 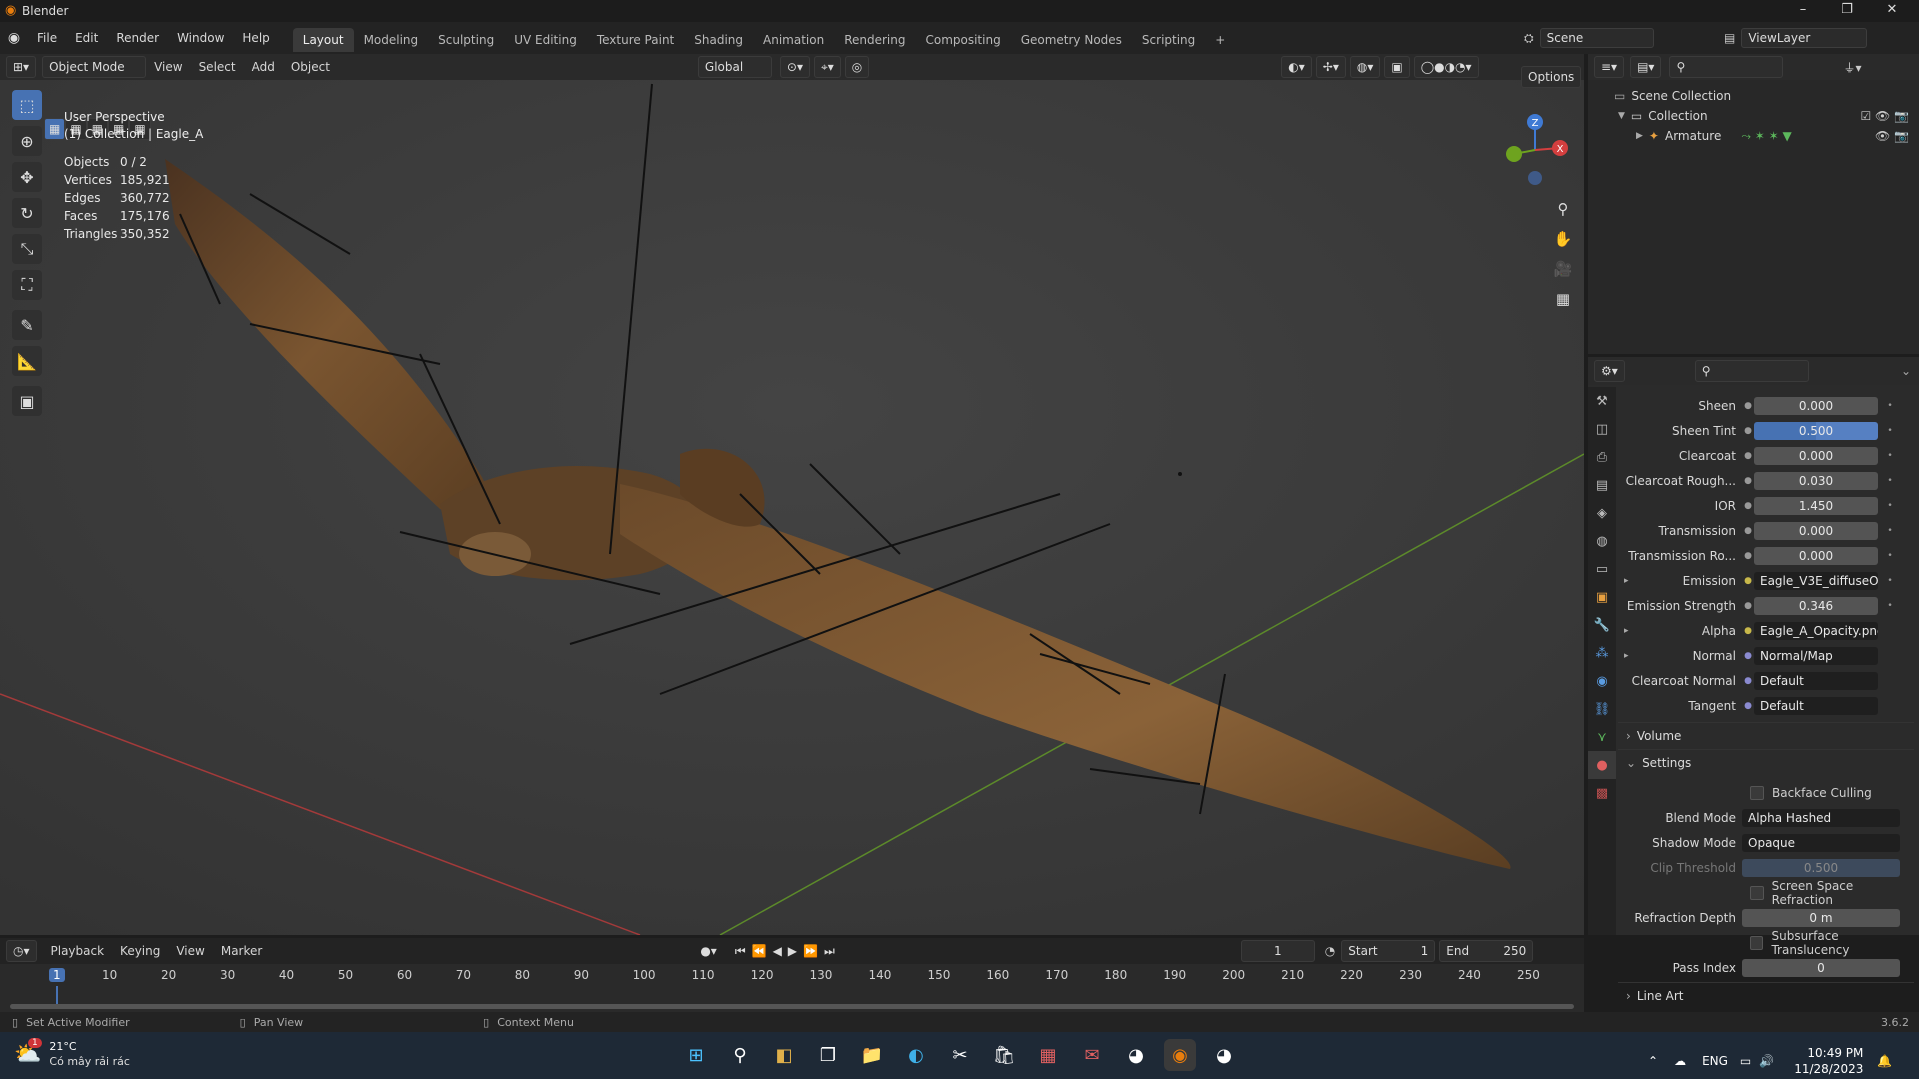 I want to click on menu-edit: Edit, so click(x=86, y=38).